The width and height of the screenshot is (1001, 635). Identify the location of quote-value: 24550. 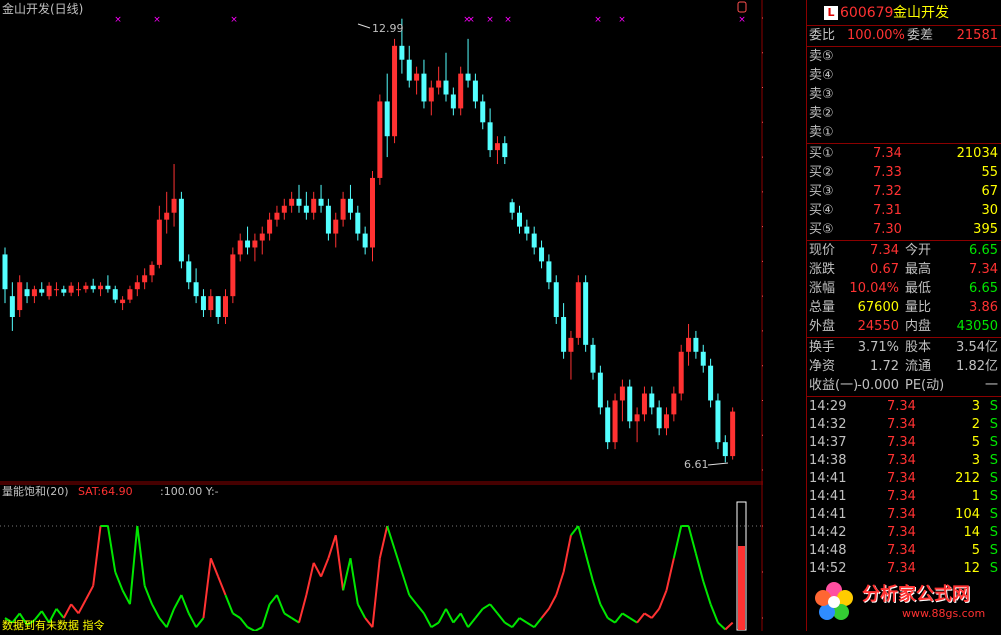
(878, 326).